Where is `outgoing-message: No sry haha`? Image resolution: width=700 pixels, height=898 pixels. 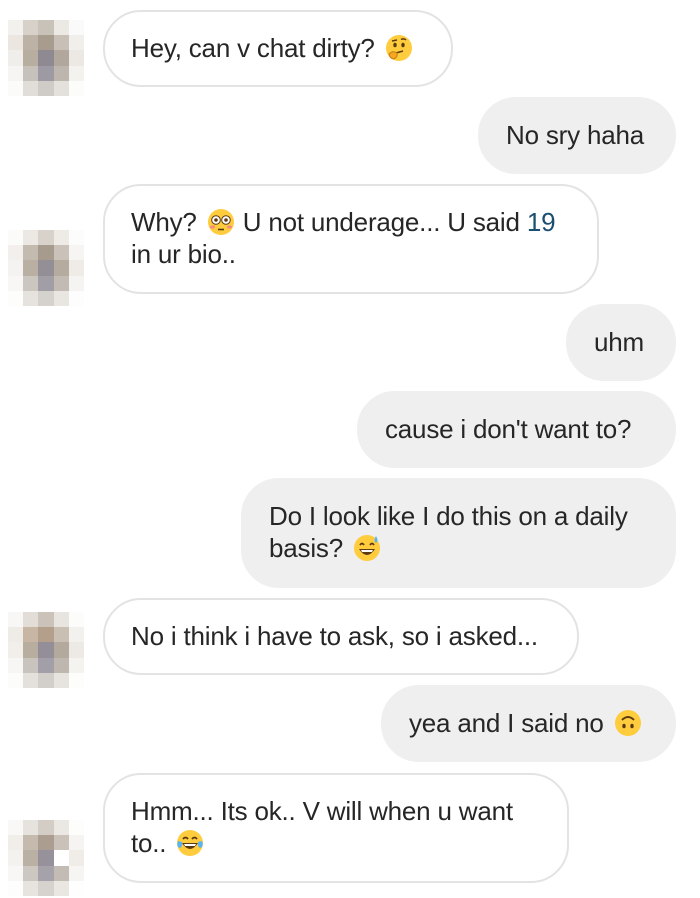
outgoing-message: No sry haha is located at coordinates (577, 135).